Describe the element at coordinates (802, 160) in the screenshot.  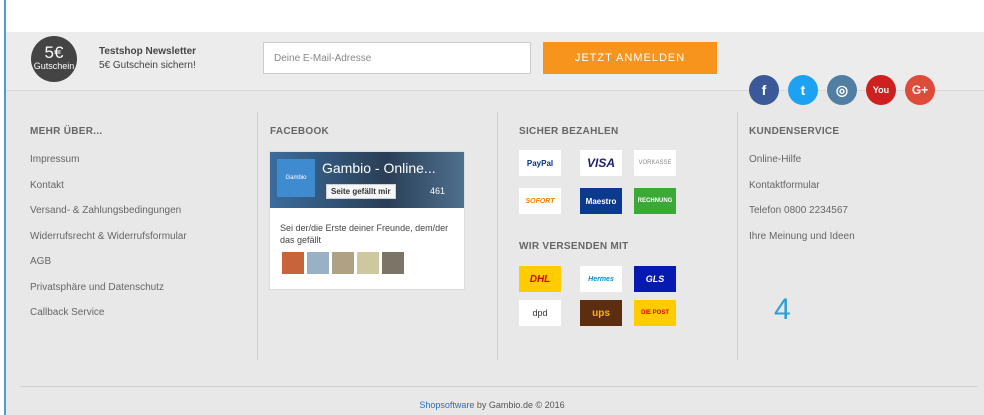
I see `footer-link-online-hilfe: Online-Hilfe` at that location.